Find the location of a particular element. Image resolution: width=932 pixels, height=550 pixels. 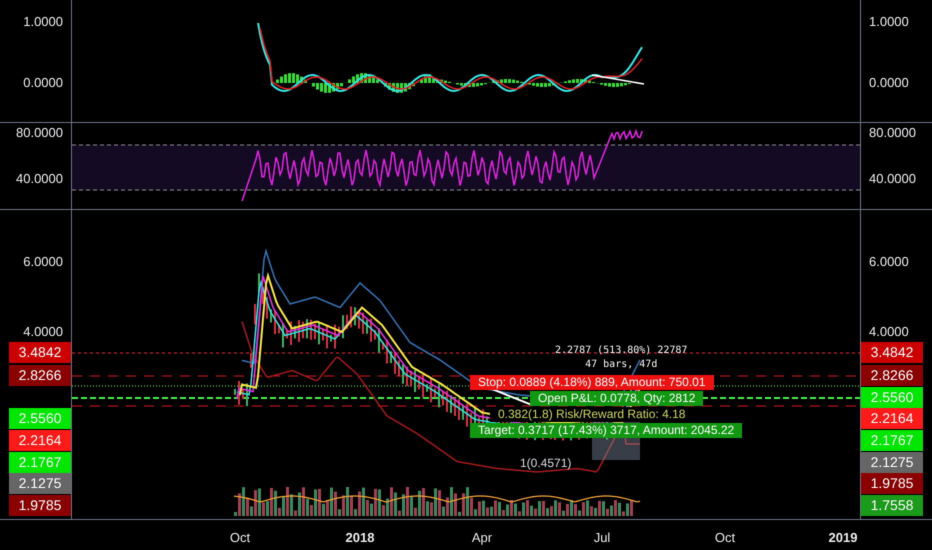

time-label: 2019 is located at coordinates (843, 538).